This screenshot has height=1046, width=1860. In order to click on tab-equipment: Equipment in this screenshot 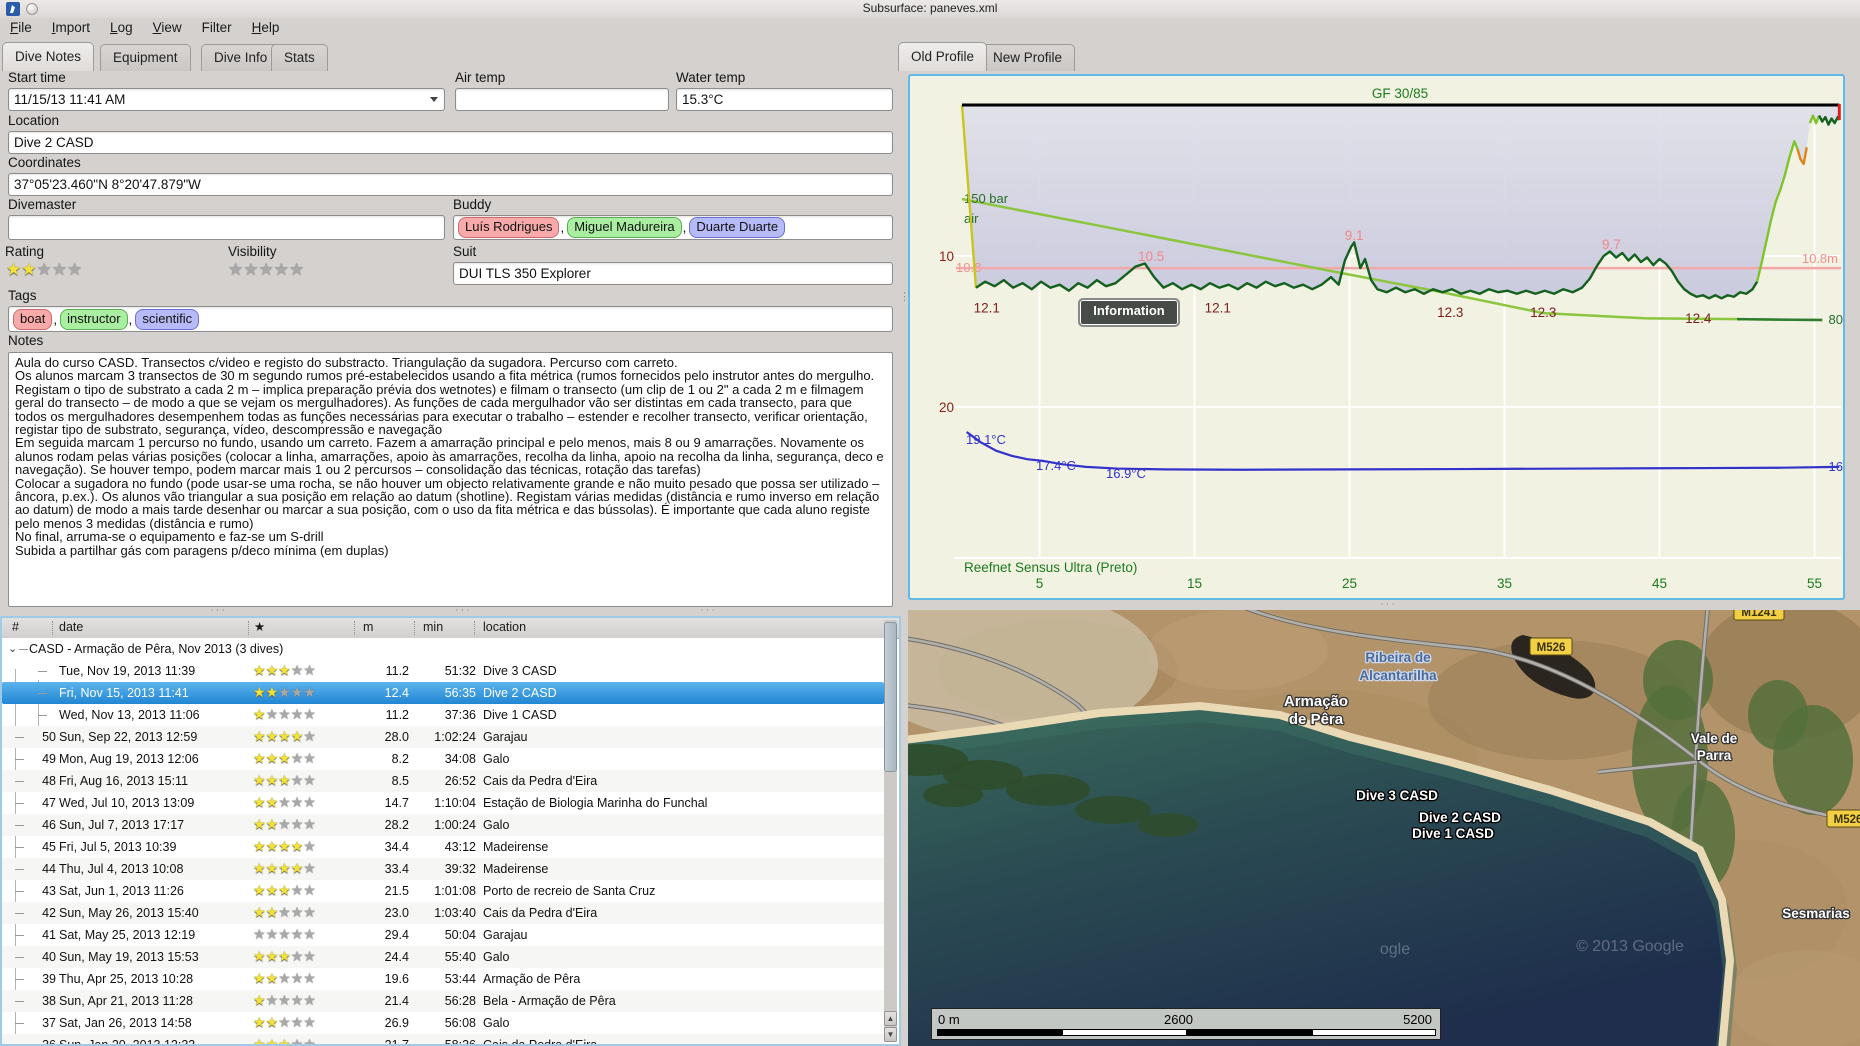, I will do `click(145, 57)`.